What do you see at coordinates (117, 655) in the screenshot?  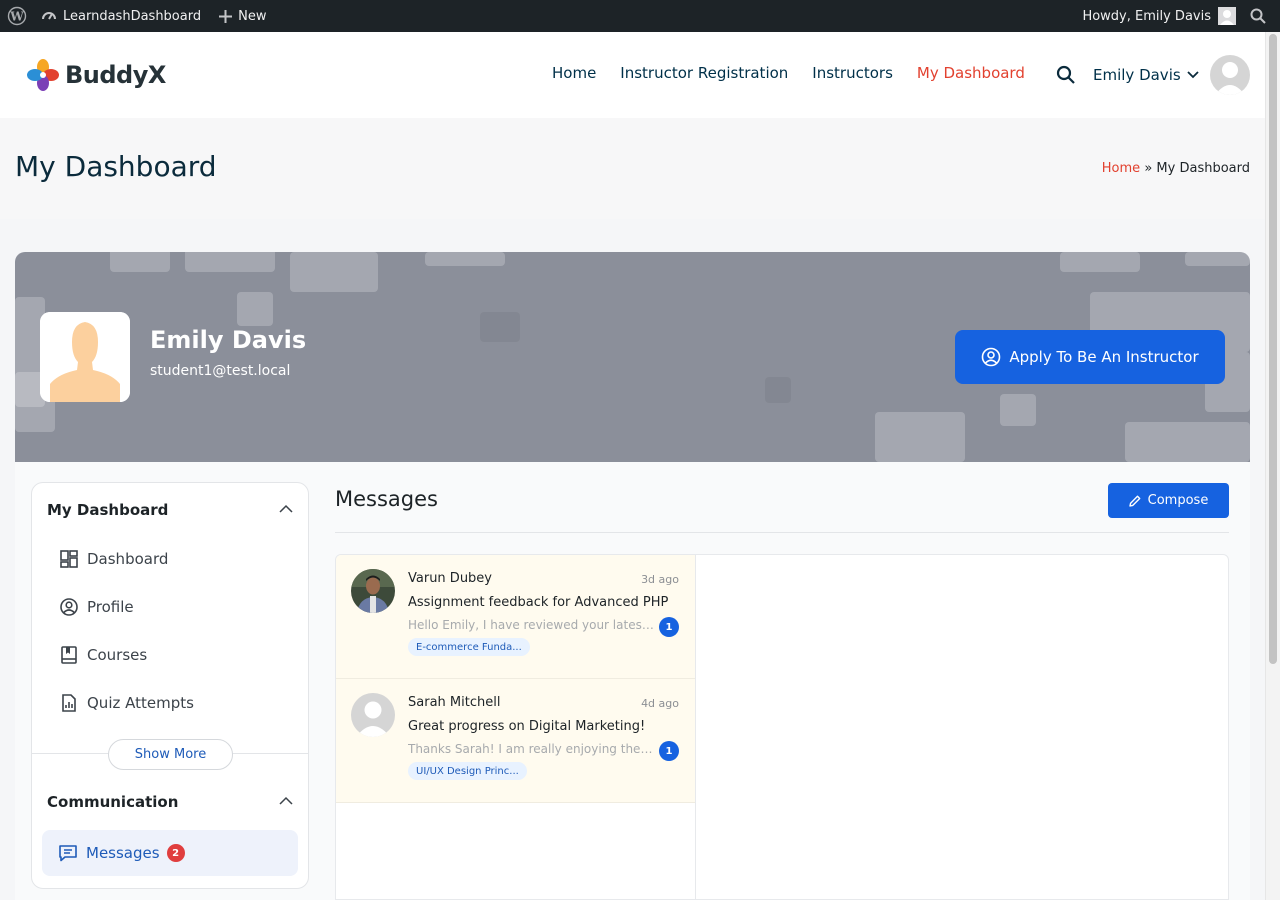 I see `sidebar-item-label: Courses` at bounding box center [117, 655].